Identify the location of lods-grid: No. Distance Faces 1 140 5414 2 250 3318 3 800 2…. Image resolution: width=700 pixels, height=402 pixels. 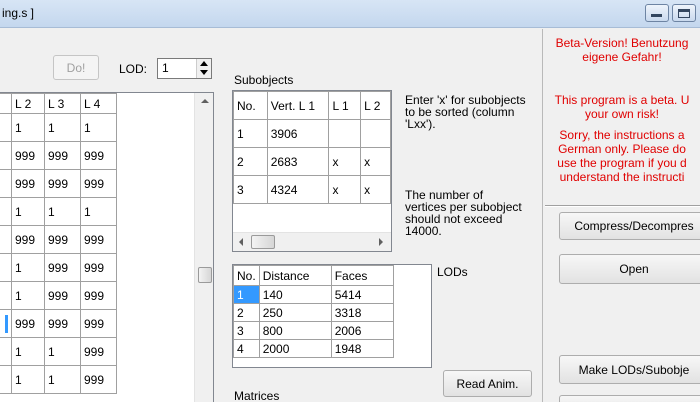
(332, 316).